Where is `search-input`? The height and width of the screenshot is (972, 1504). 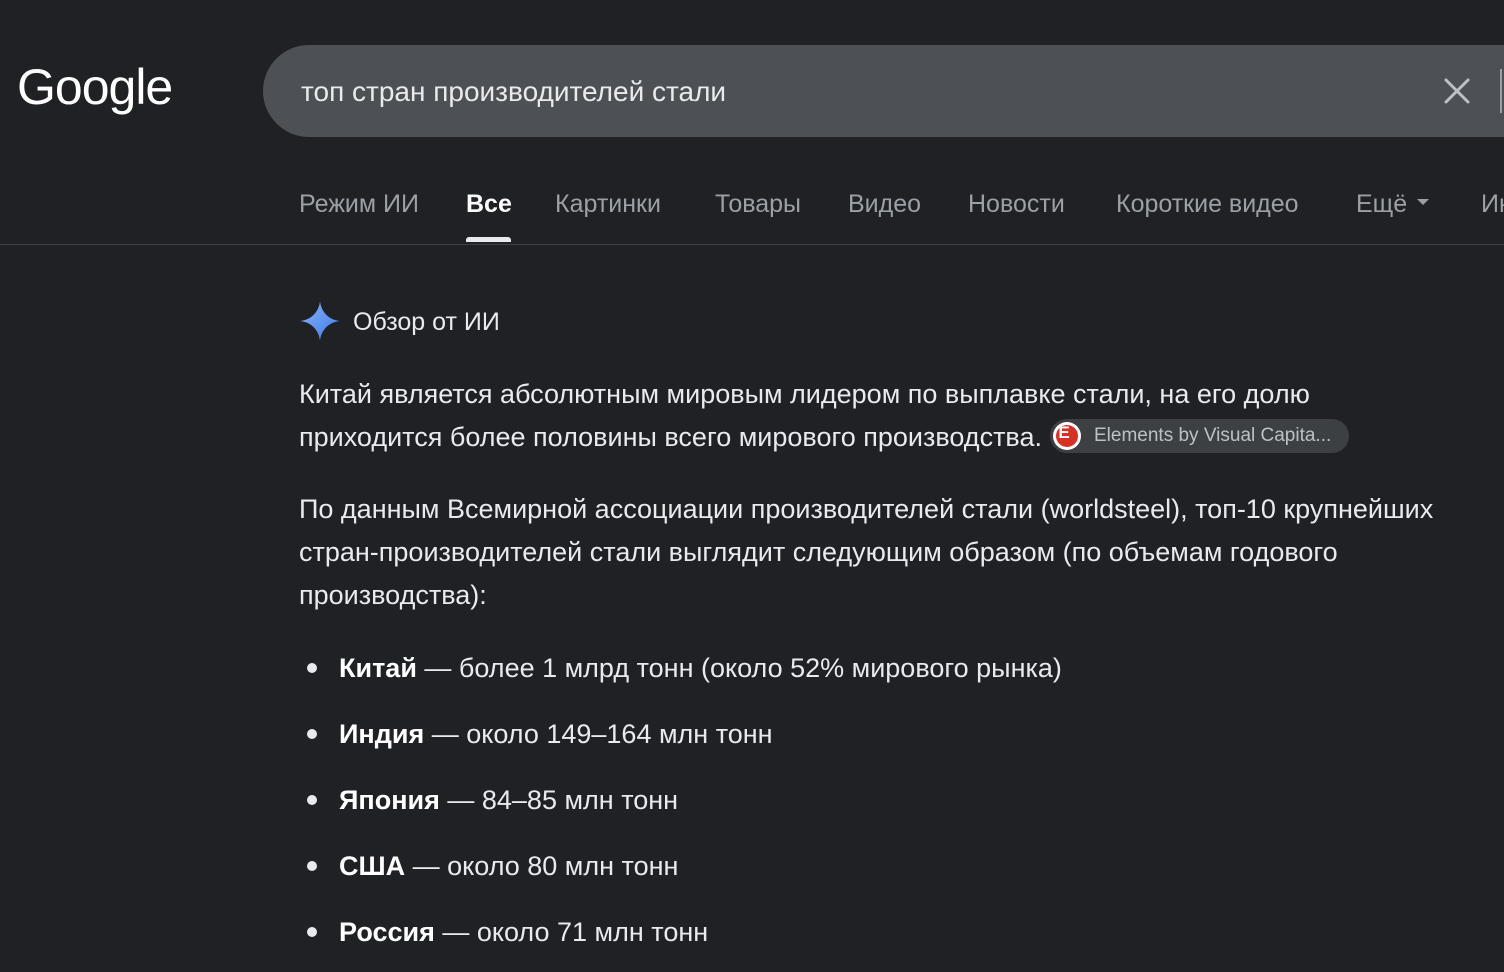 search-input is located at coordinates (841, 92).